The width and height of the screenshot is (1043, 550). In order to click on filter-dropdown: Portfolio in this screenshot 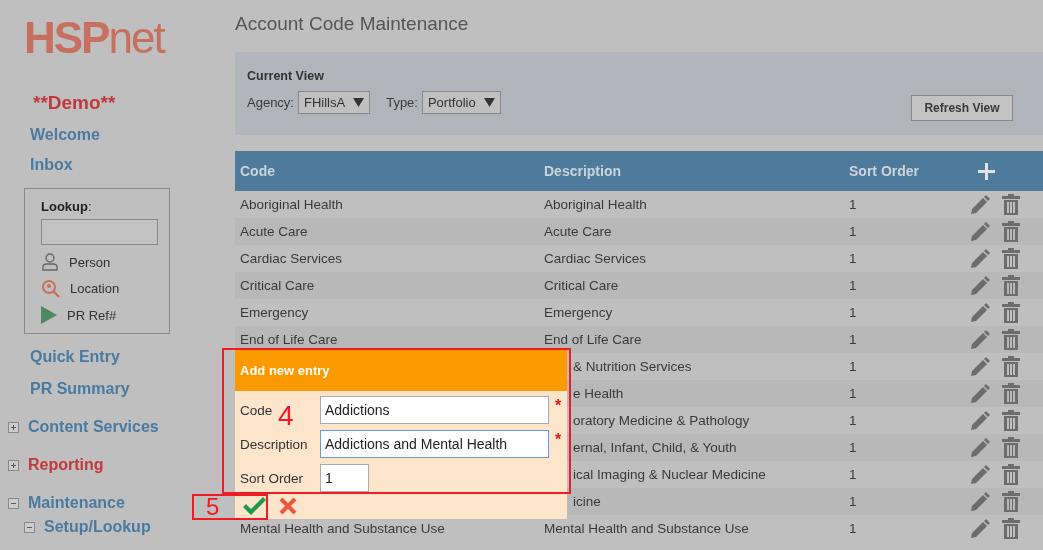, I will do `click(461, 102)`.